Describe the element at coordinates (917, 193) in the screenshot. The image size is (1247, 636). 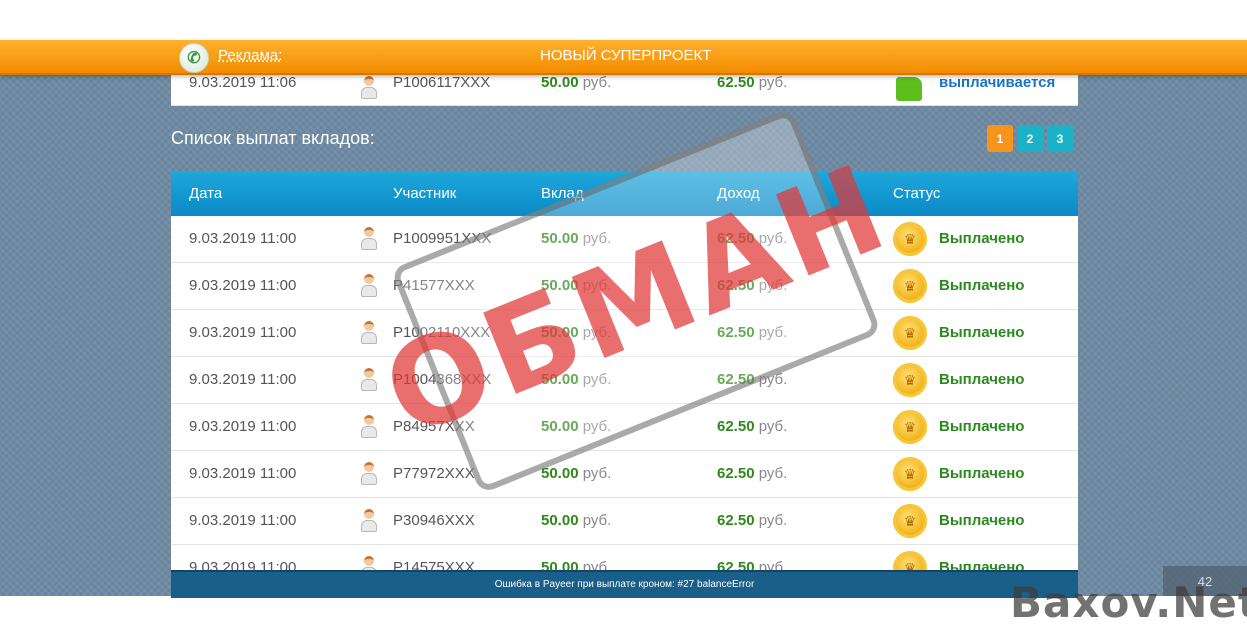
I see `header-status: Статус` at that location.